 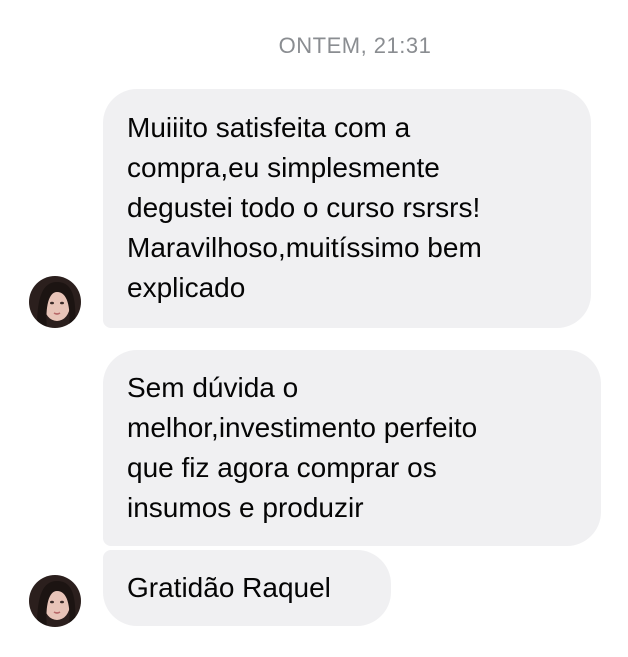 I want to click on message-bubble: Gratidão Raquel, so click(x=247, y=588).